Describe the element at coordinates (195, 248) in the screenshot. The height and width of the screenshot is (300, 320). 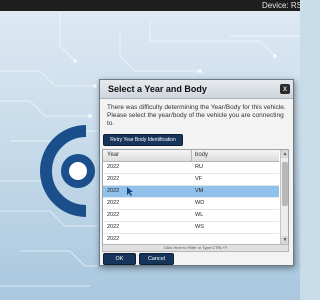
I see `filter-bar: Click Here to Filter or Type CTRL+F` at that location.